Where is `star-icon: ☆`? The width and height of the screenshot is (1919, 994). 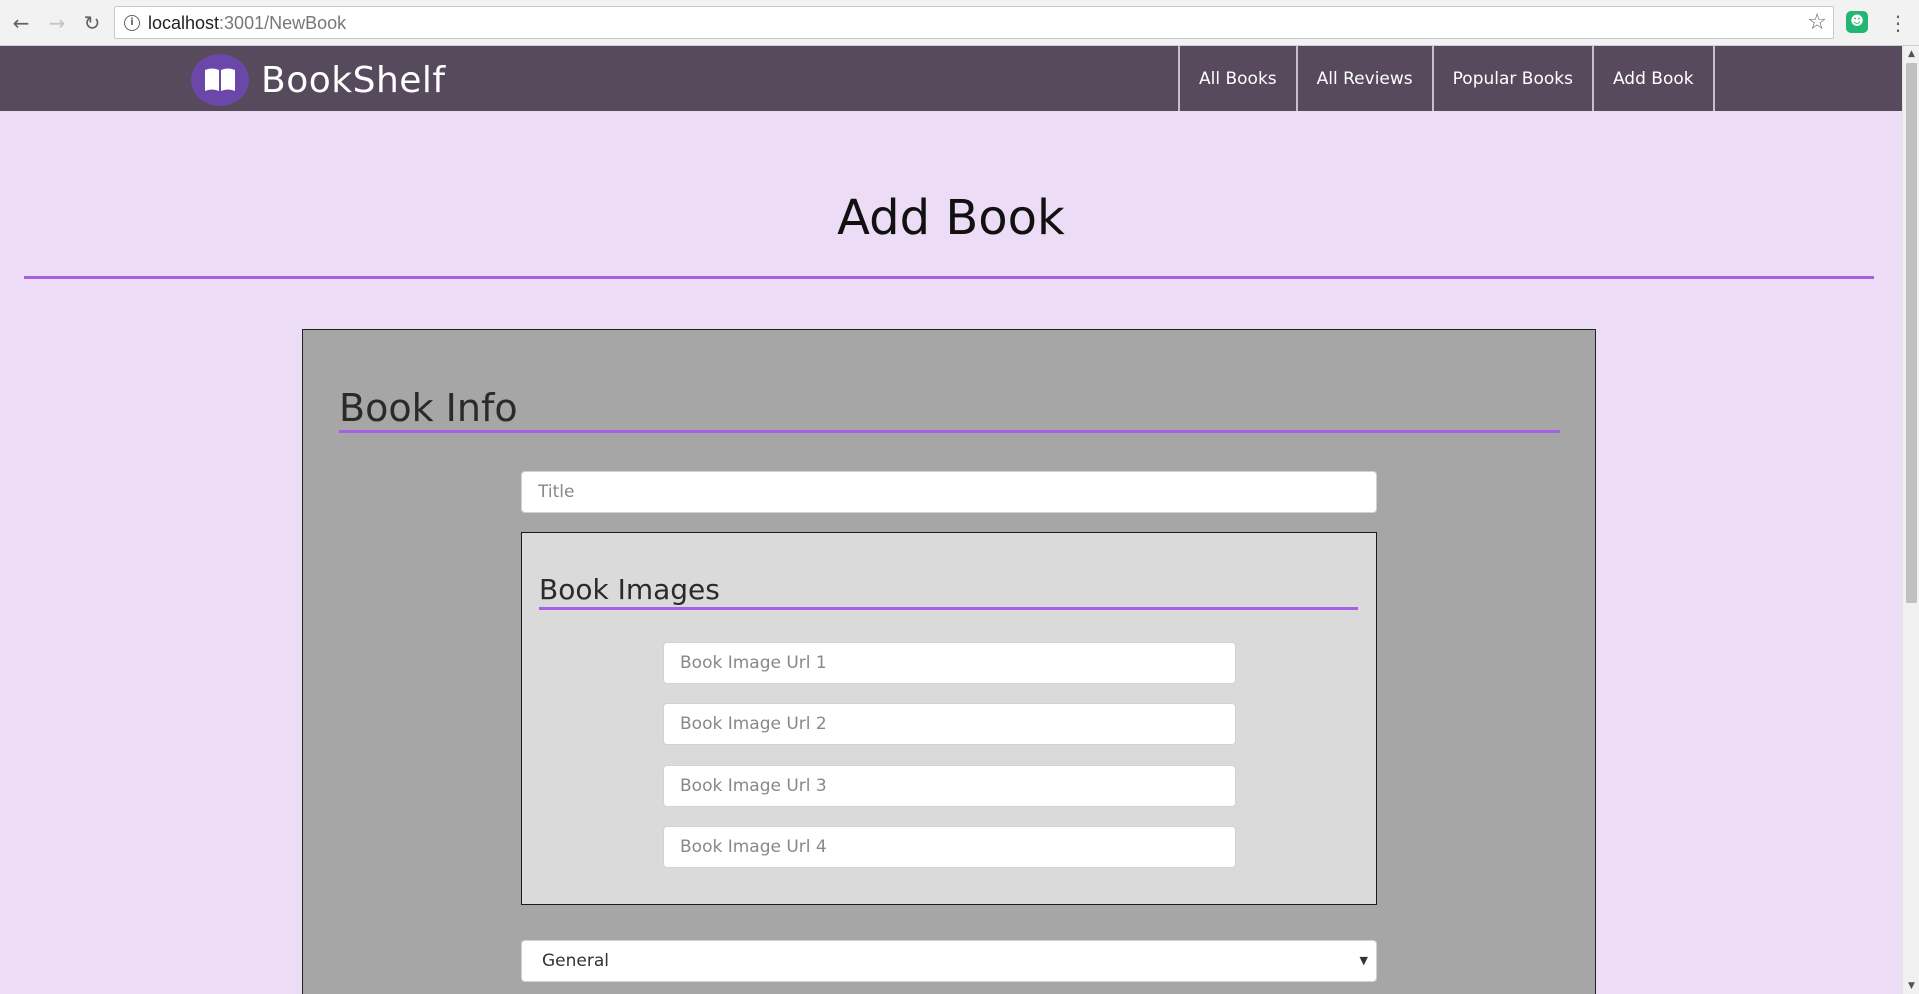 star-icon: ☆ is located at coordinates (1817, 22).